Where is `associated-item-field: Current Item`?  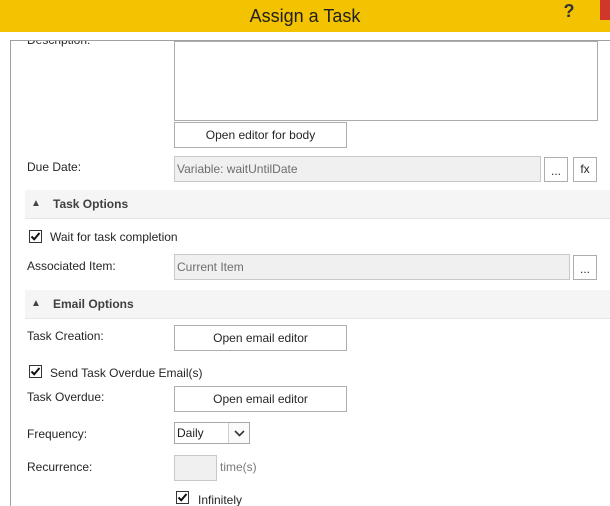
associated-item-field: Current Item is located at coordinates (372, 267).